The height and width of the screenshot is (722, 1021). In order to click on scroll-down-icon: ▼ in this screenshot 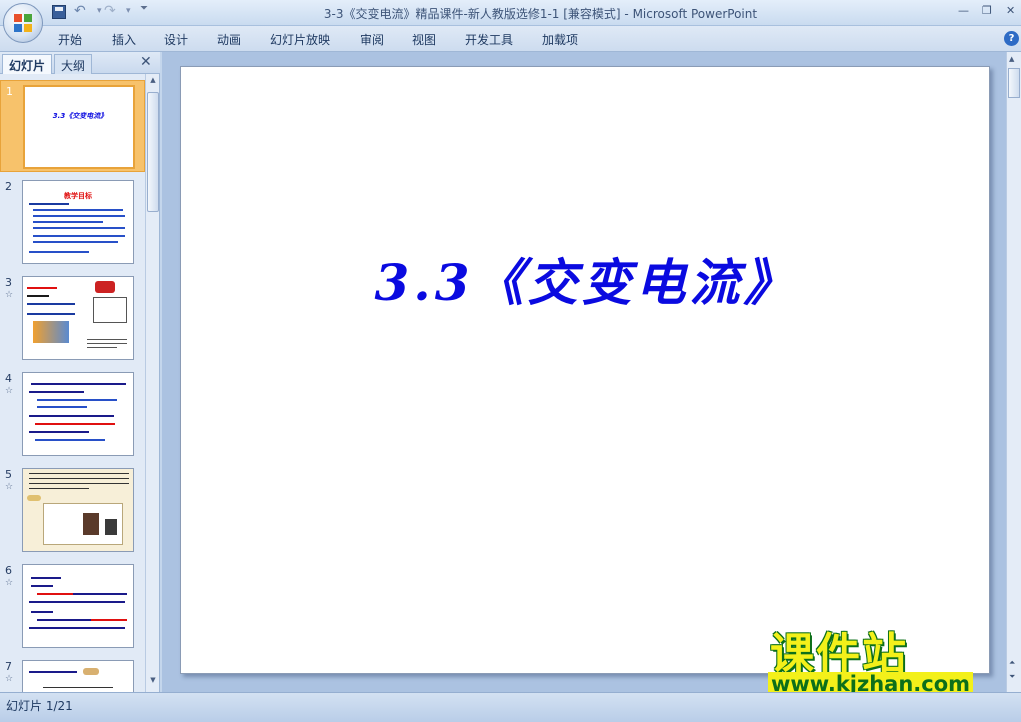, I will do `click(153, 683)`.